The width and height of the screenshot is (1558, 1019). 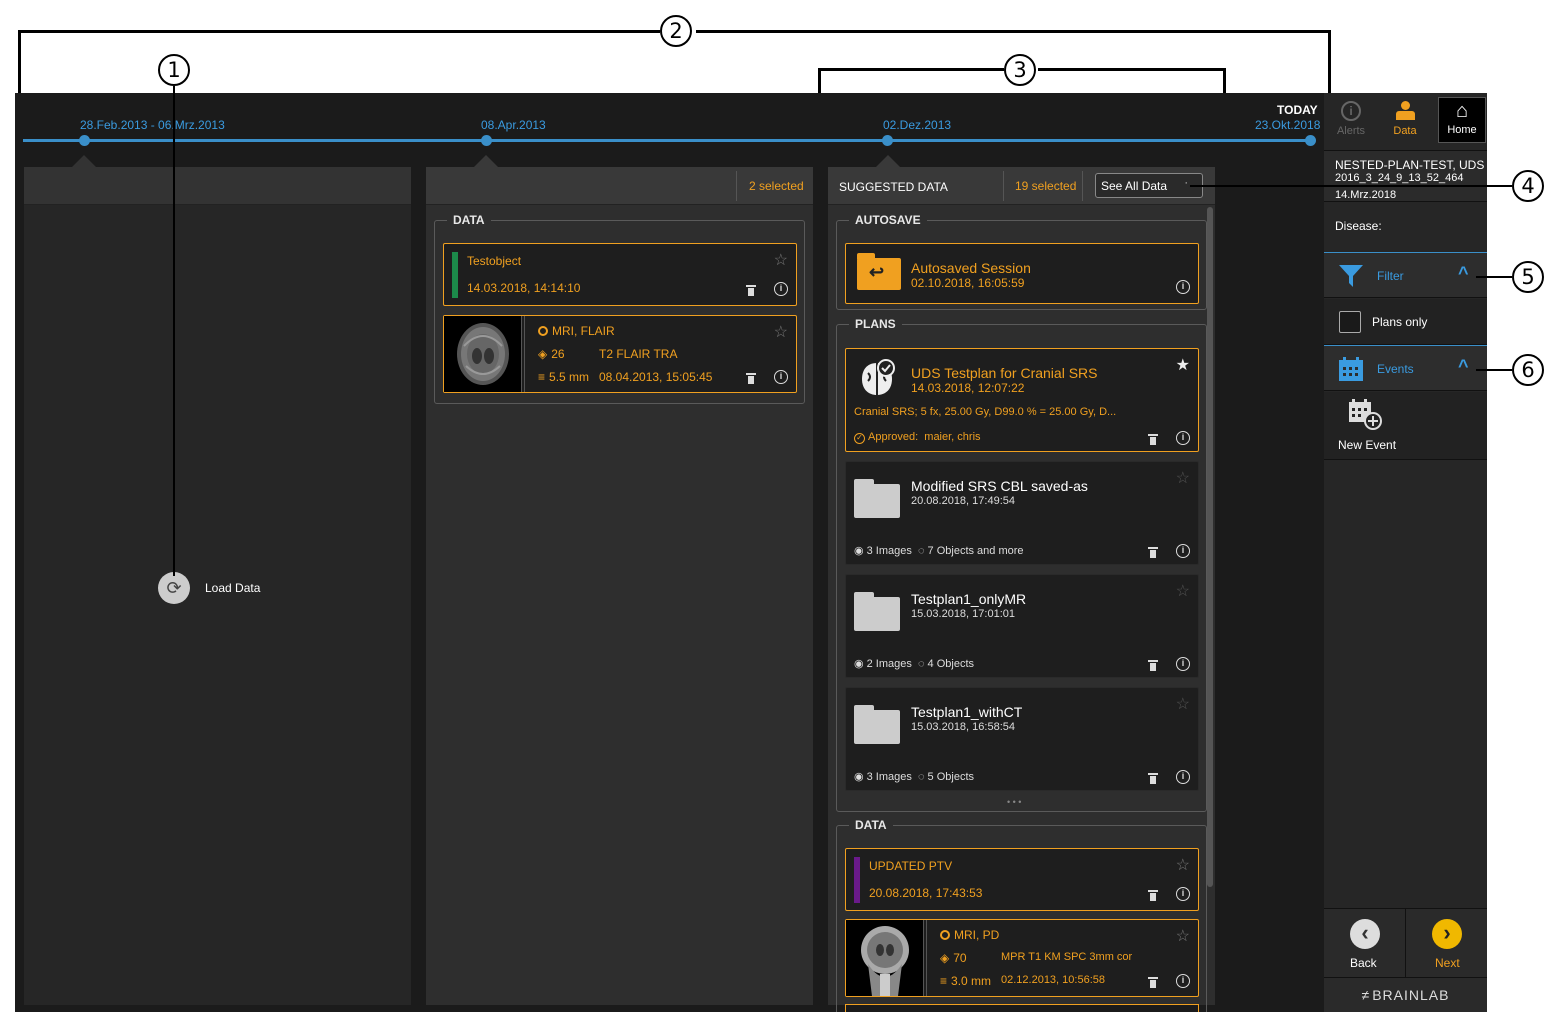 I want to click on timeline-label-3: 02.Dez.2013, so click(x=917, y=125).